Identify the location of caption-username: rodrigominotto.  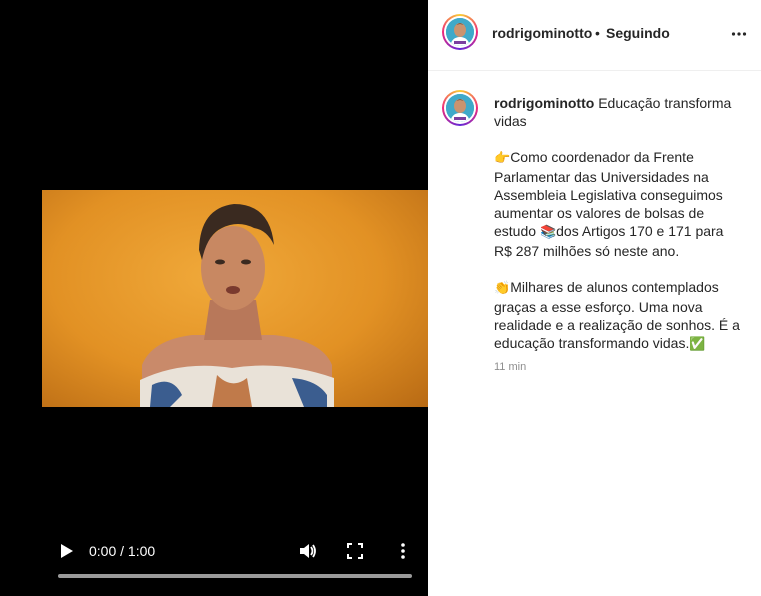
(544, 103).